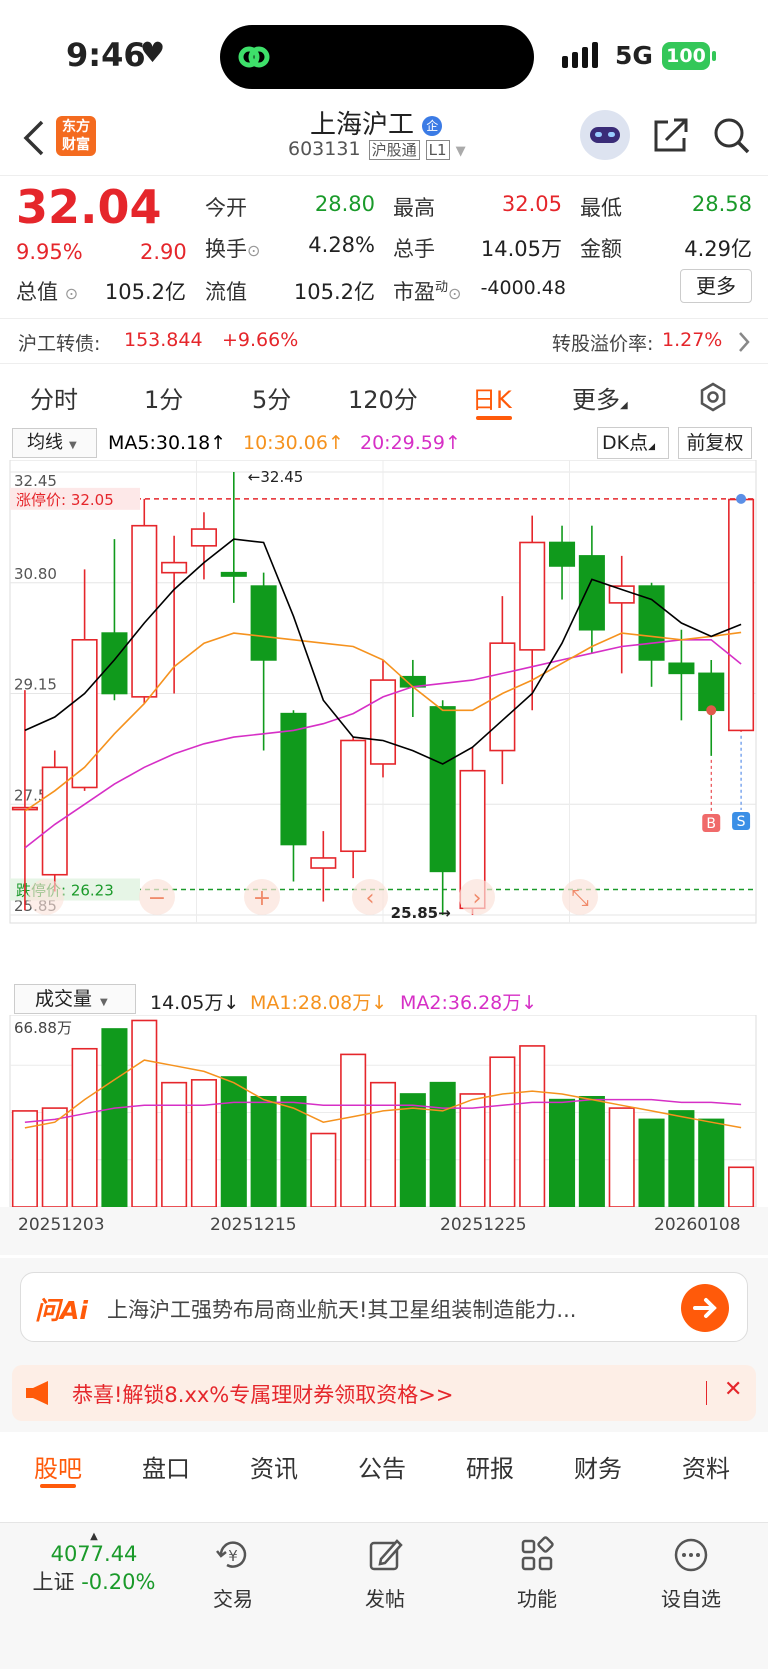 This screenshot has width=768, height=1669. What do you see at coordinates (598, 1466) in the screenshot?
I see `tab-finance: 财务` at bounding box center [598, 1466].